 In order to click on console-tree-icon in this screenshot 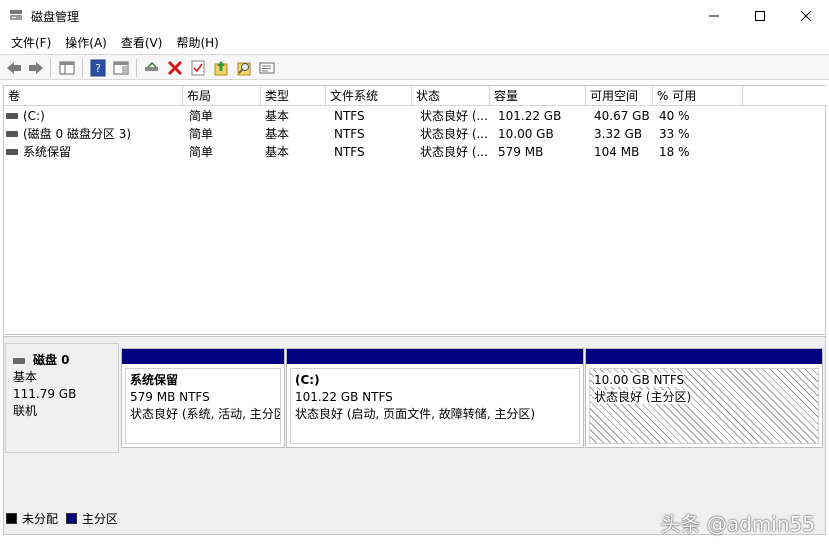, I will do `click(67, 68)`.